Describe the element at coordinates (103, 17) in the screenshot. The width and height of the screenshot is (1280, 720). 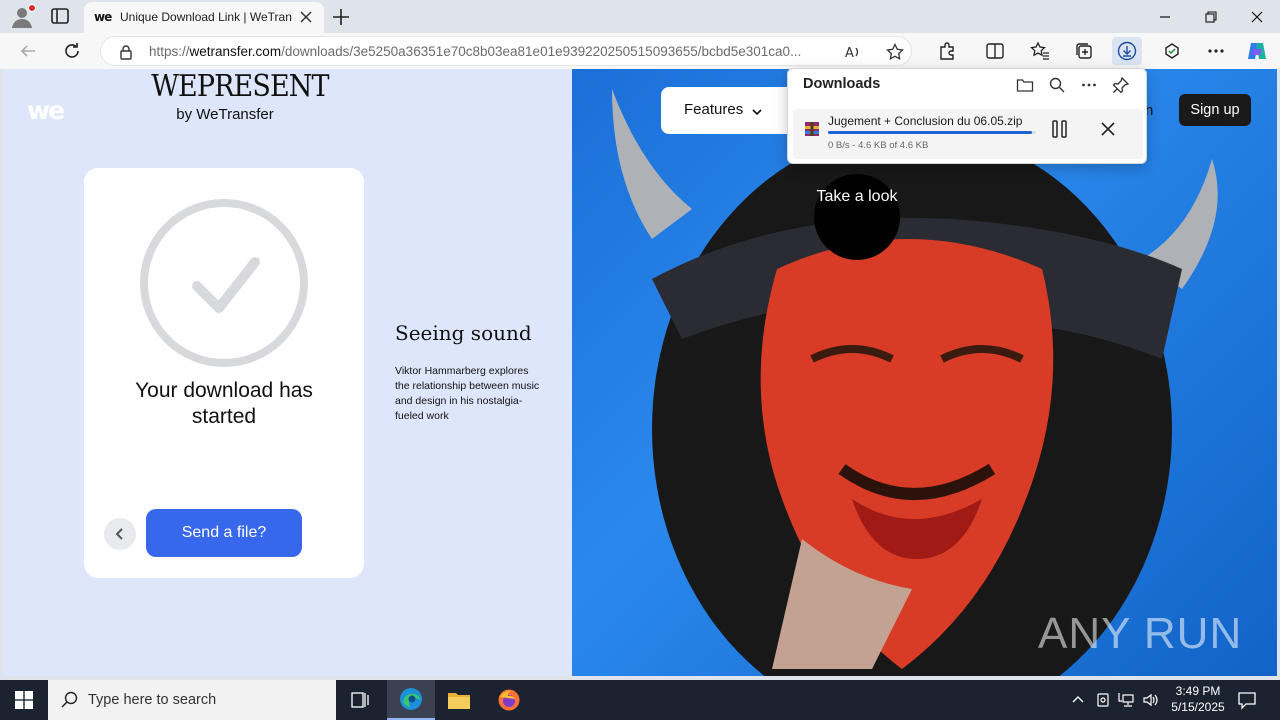
I see `wetransfer-favicon-icon: we` at that location.